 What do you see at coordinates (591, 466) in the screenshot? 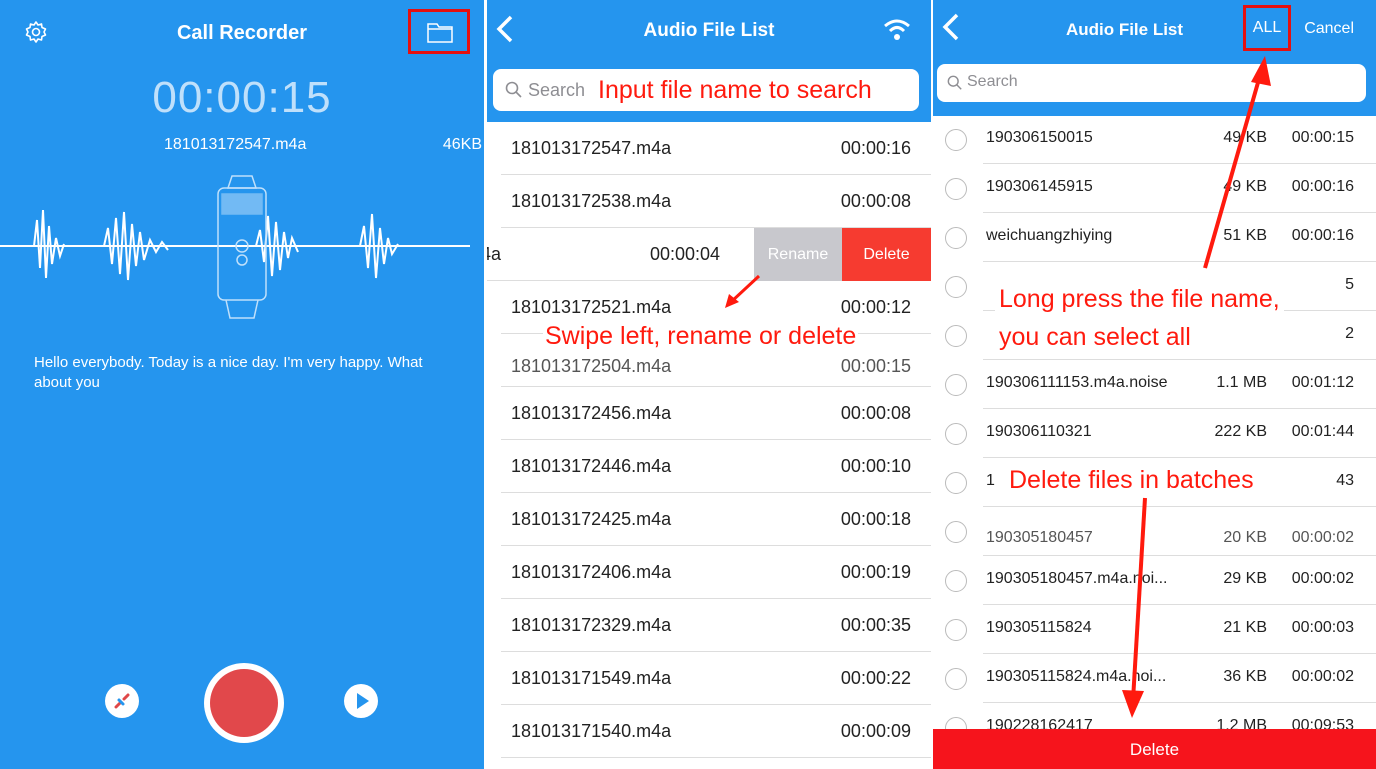
I see `file-name: 181013172446.m4a` at bounding box center [591, 466].